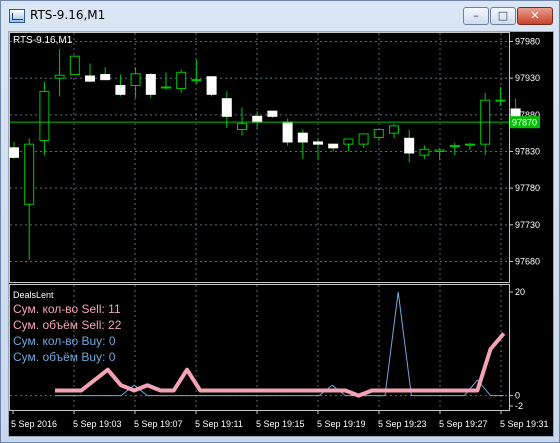  Describe the element at coordinates (524, 424) in the screenshot. I see `time-label: 5 Sep 19:31` at that location.